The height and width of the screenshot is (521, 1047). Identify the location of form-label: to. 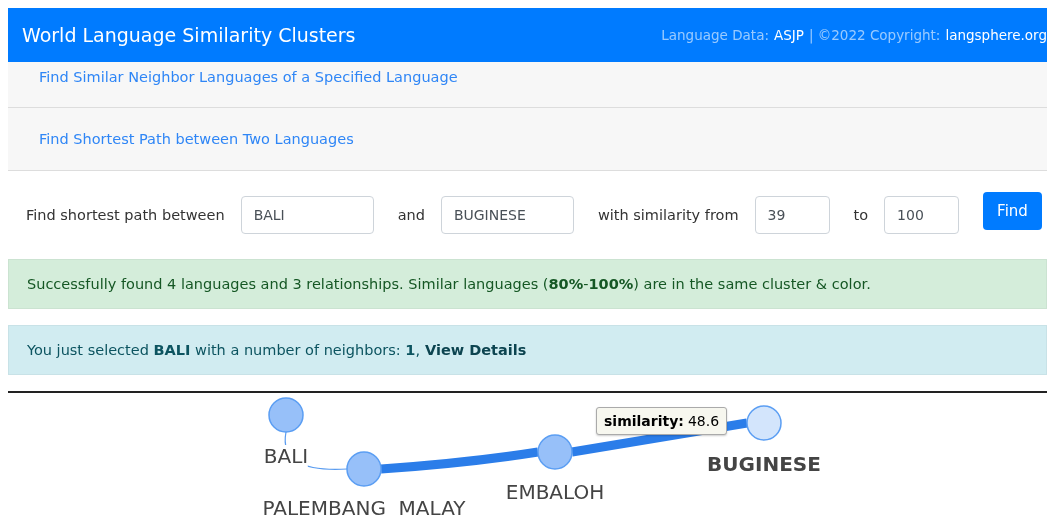
(861, 215).